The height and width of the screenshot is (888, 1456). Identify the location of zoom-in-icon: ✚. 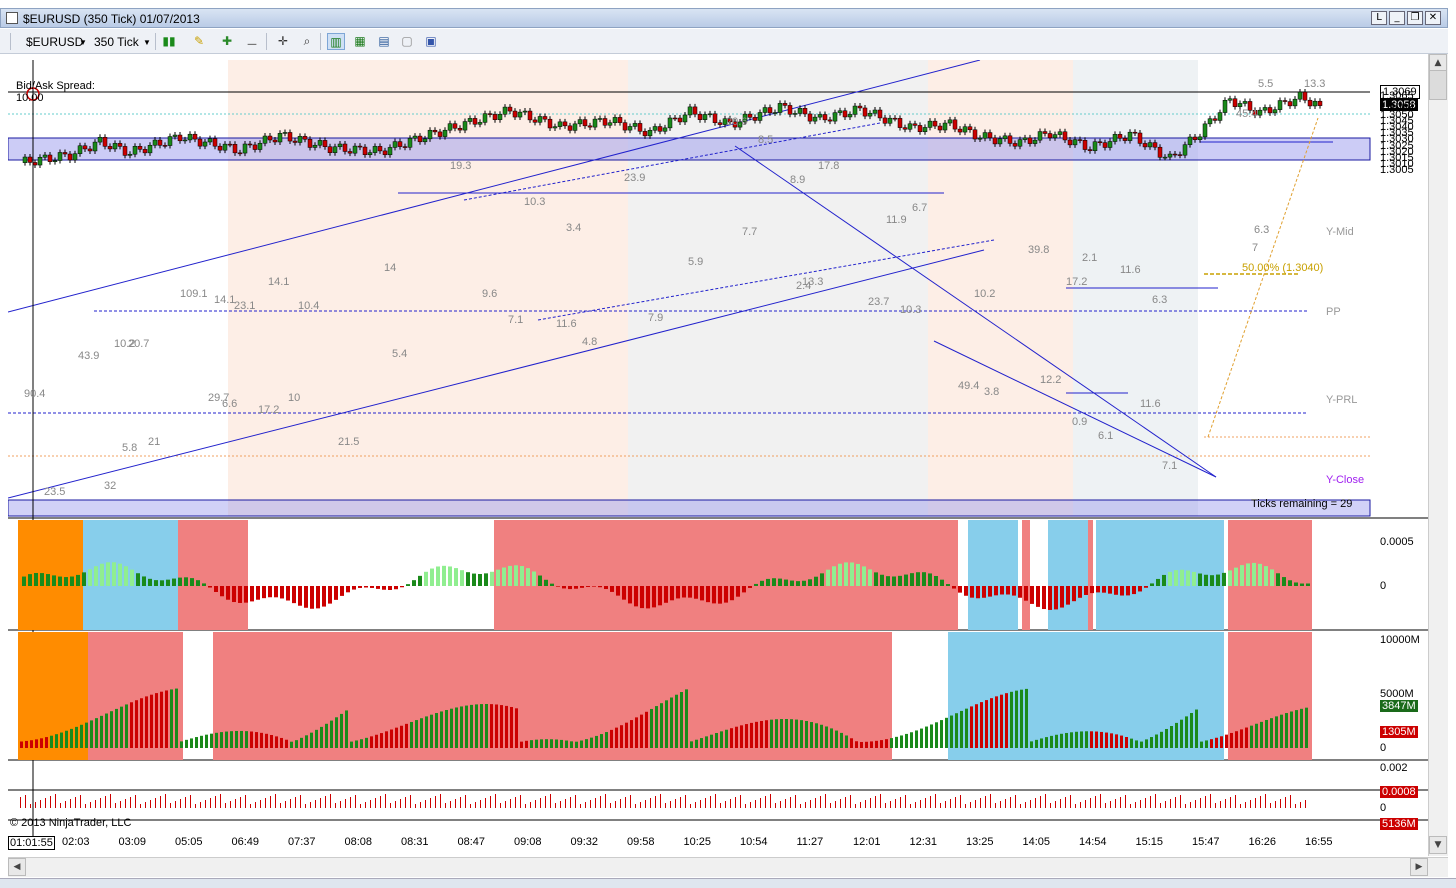
(227, 41).